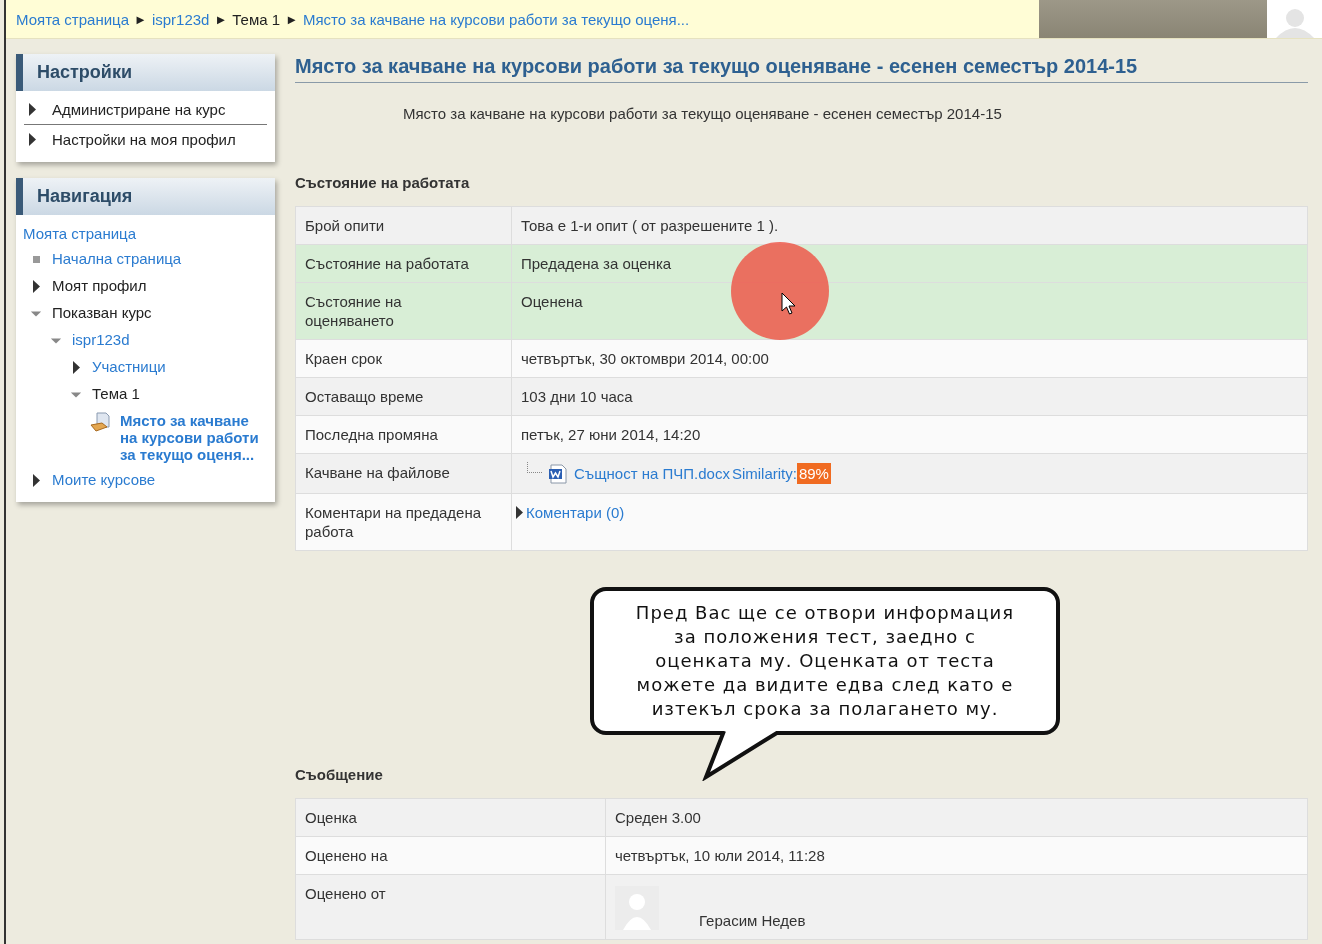 The height and width of the screenshot is (944, 1322). Describe the element at coordinates (789, 304) in the screenshot. I see `cursor-icon` at that location.